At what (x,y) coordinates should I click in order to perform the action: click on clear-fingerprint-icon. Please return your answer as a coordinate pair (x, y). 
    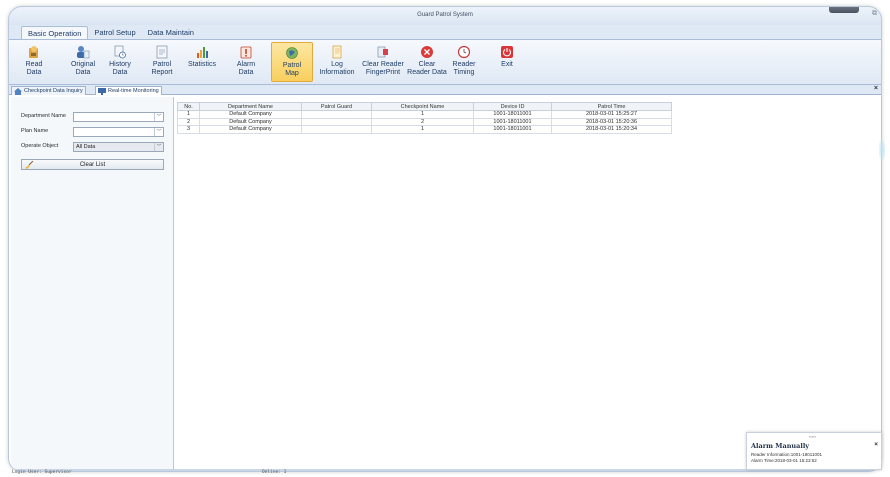
    Looking at the image, I should click on (382, 52).